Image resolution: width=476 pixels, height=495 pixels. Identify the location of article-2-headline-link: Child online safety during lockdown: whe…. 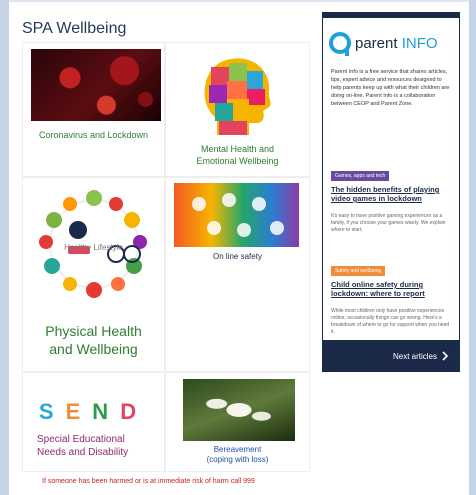
(393, 289).